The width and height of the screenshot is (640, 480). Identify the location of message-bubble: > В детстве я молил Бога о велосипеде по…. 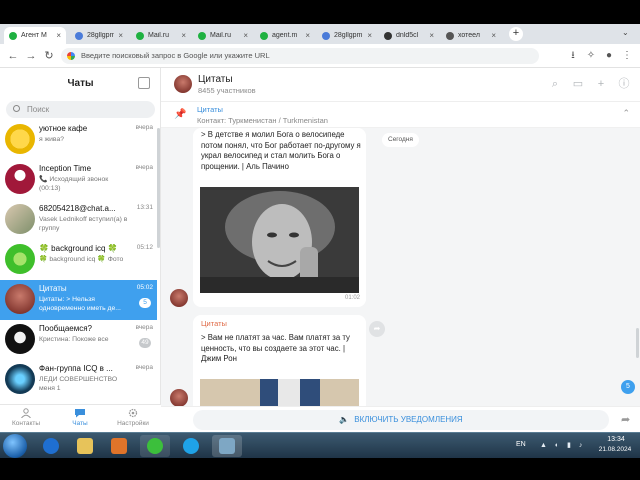
(279, 217).